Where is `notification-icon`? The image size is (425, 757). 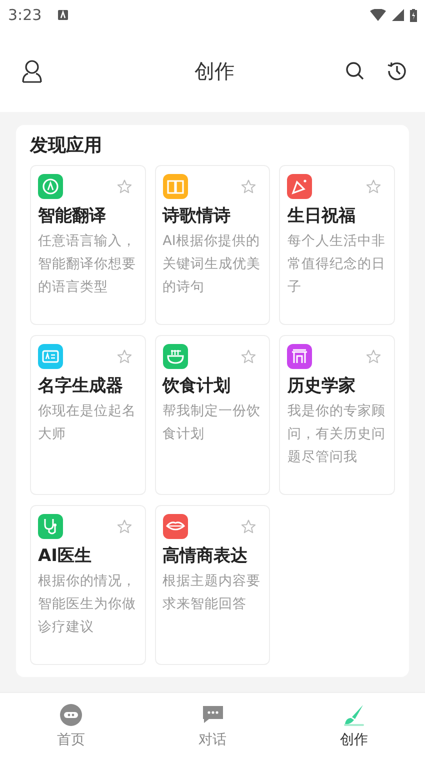 notification-icon is located at coordinates (63, 15).